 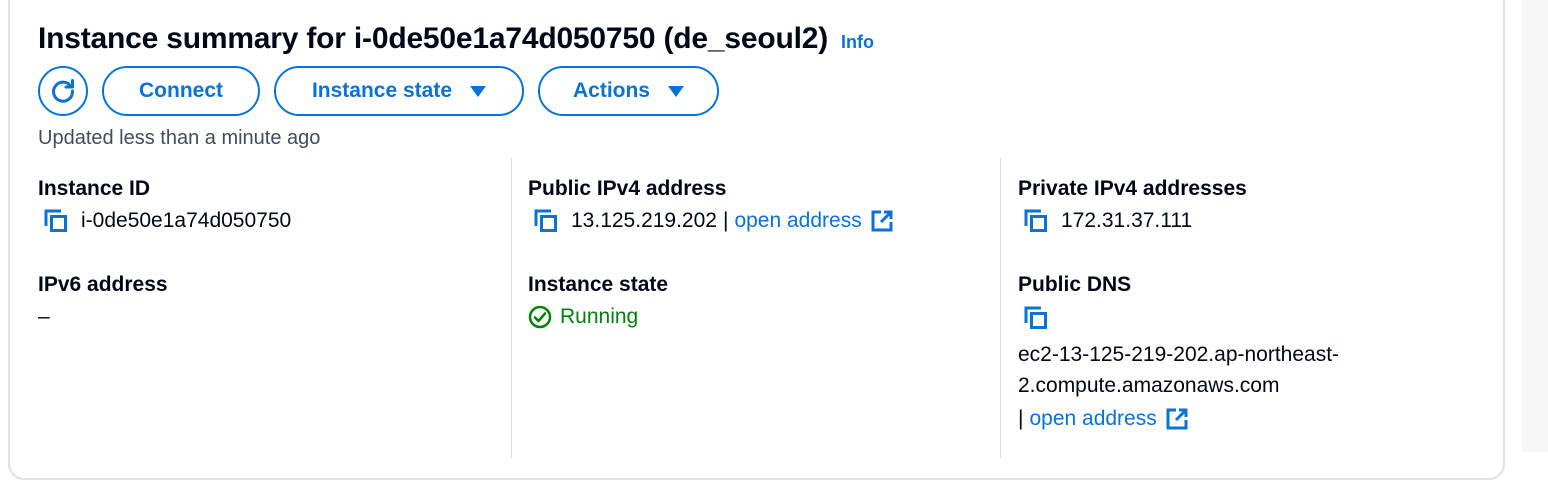 I want to click on ipv6-address-value: –, so click(x=44, y=317).